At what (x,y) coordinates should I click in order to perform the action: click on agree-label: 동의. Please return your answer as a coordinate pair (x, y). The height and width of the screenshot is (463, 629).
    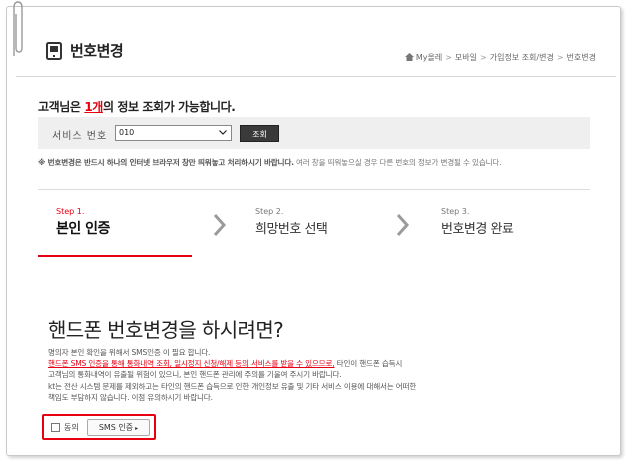
    Looking at the image, I should click on (71, 427).